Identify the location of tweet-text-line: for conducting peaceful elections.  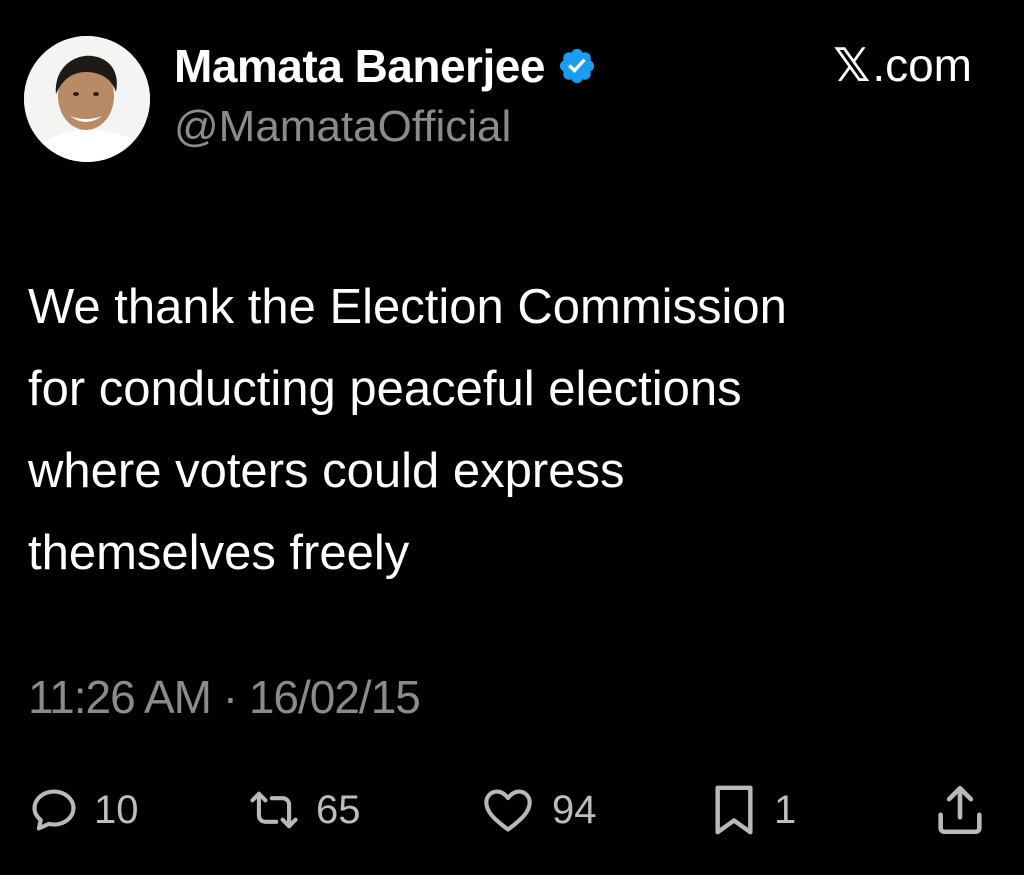
(385, 389).